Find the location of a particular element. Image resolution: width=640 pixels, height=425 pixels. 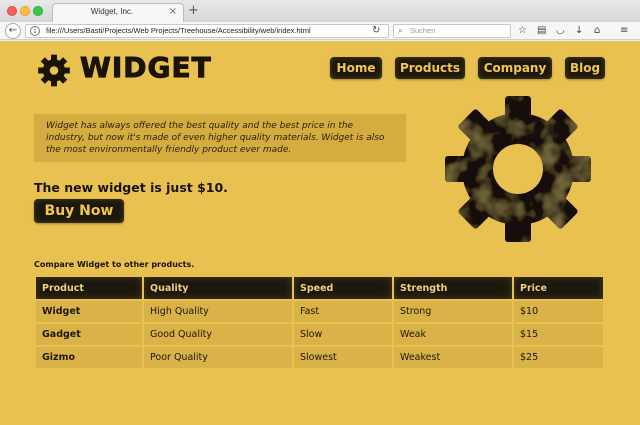

buy-now-button: Buy Now is located at coordinates (79, 211).